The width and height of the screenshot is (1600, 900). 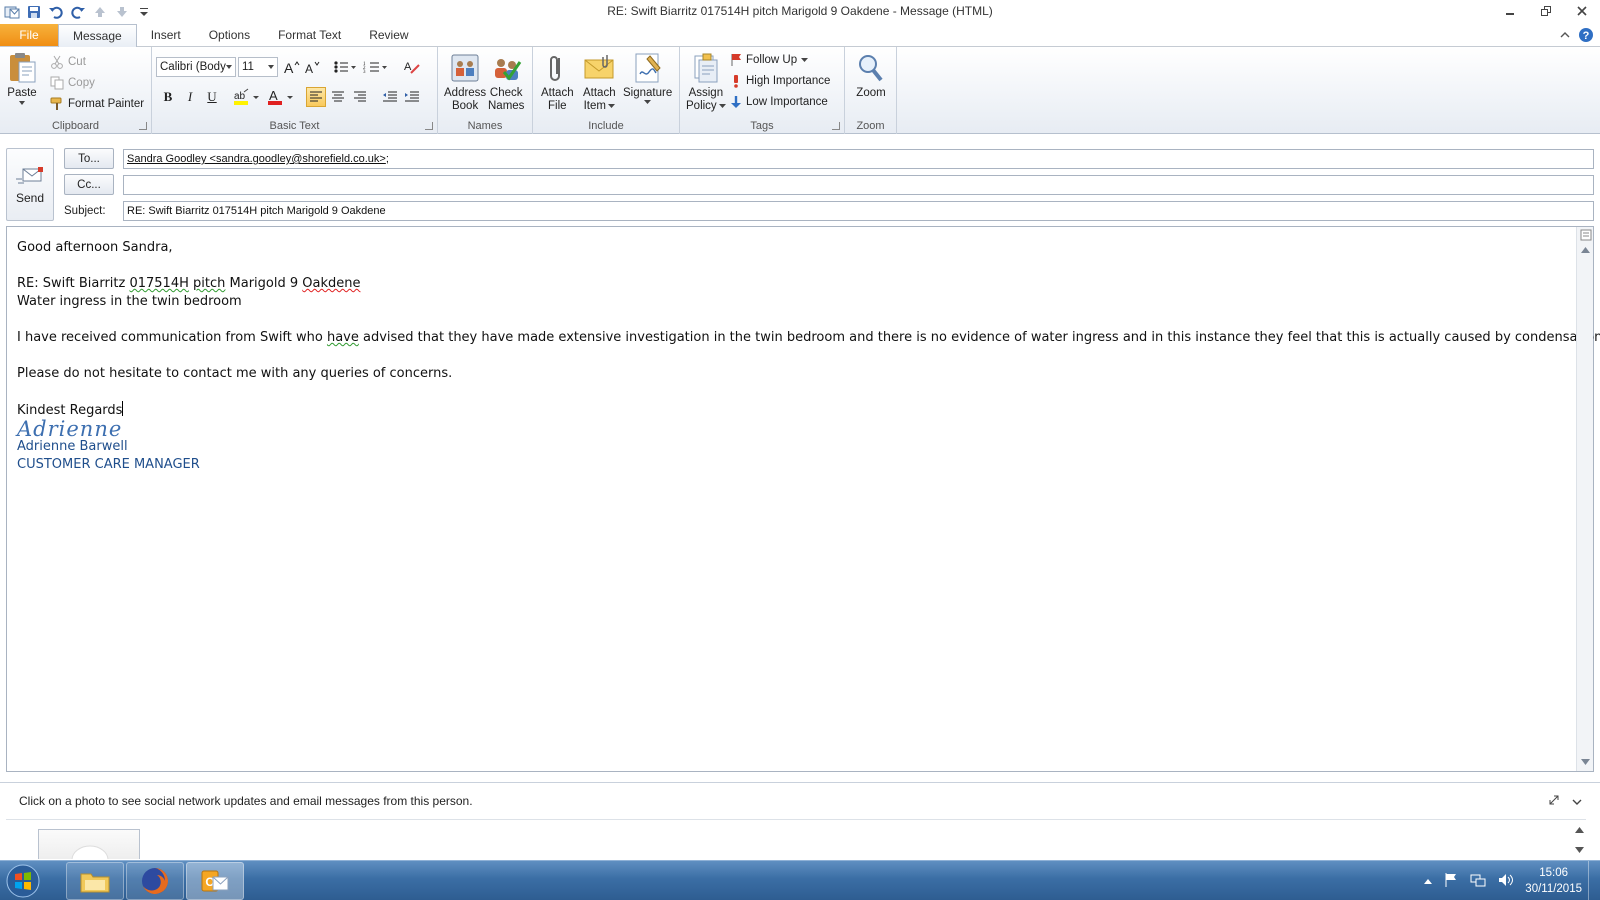 I want to click on signature-title: CUSTOMER CARE MANAGER, so click(x=108, y=464).